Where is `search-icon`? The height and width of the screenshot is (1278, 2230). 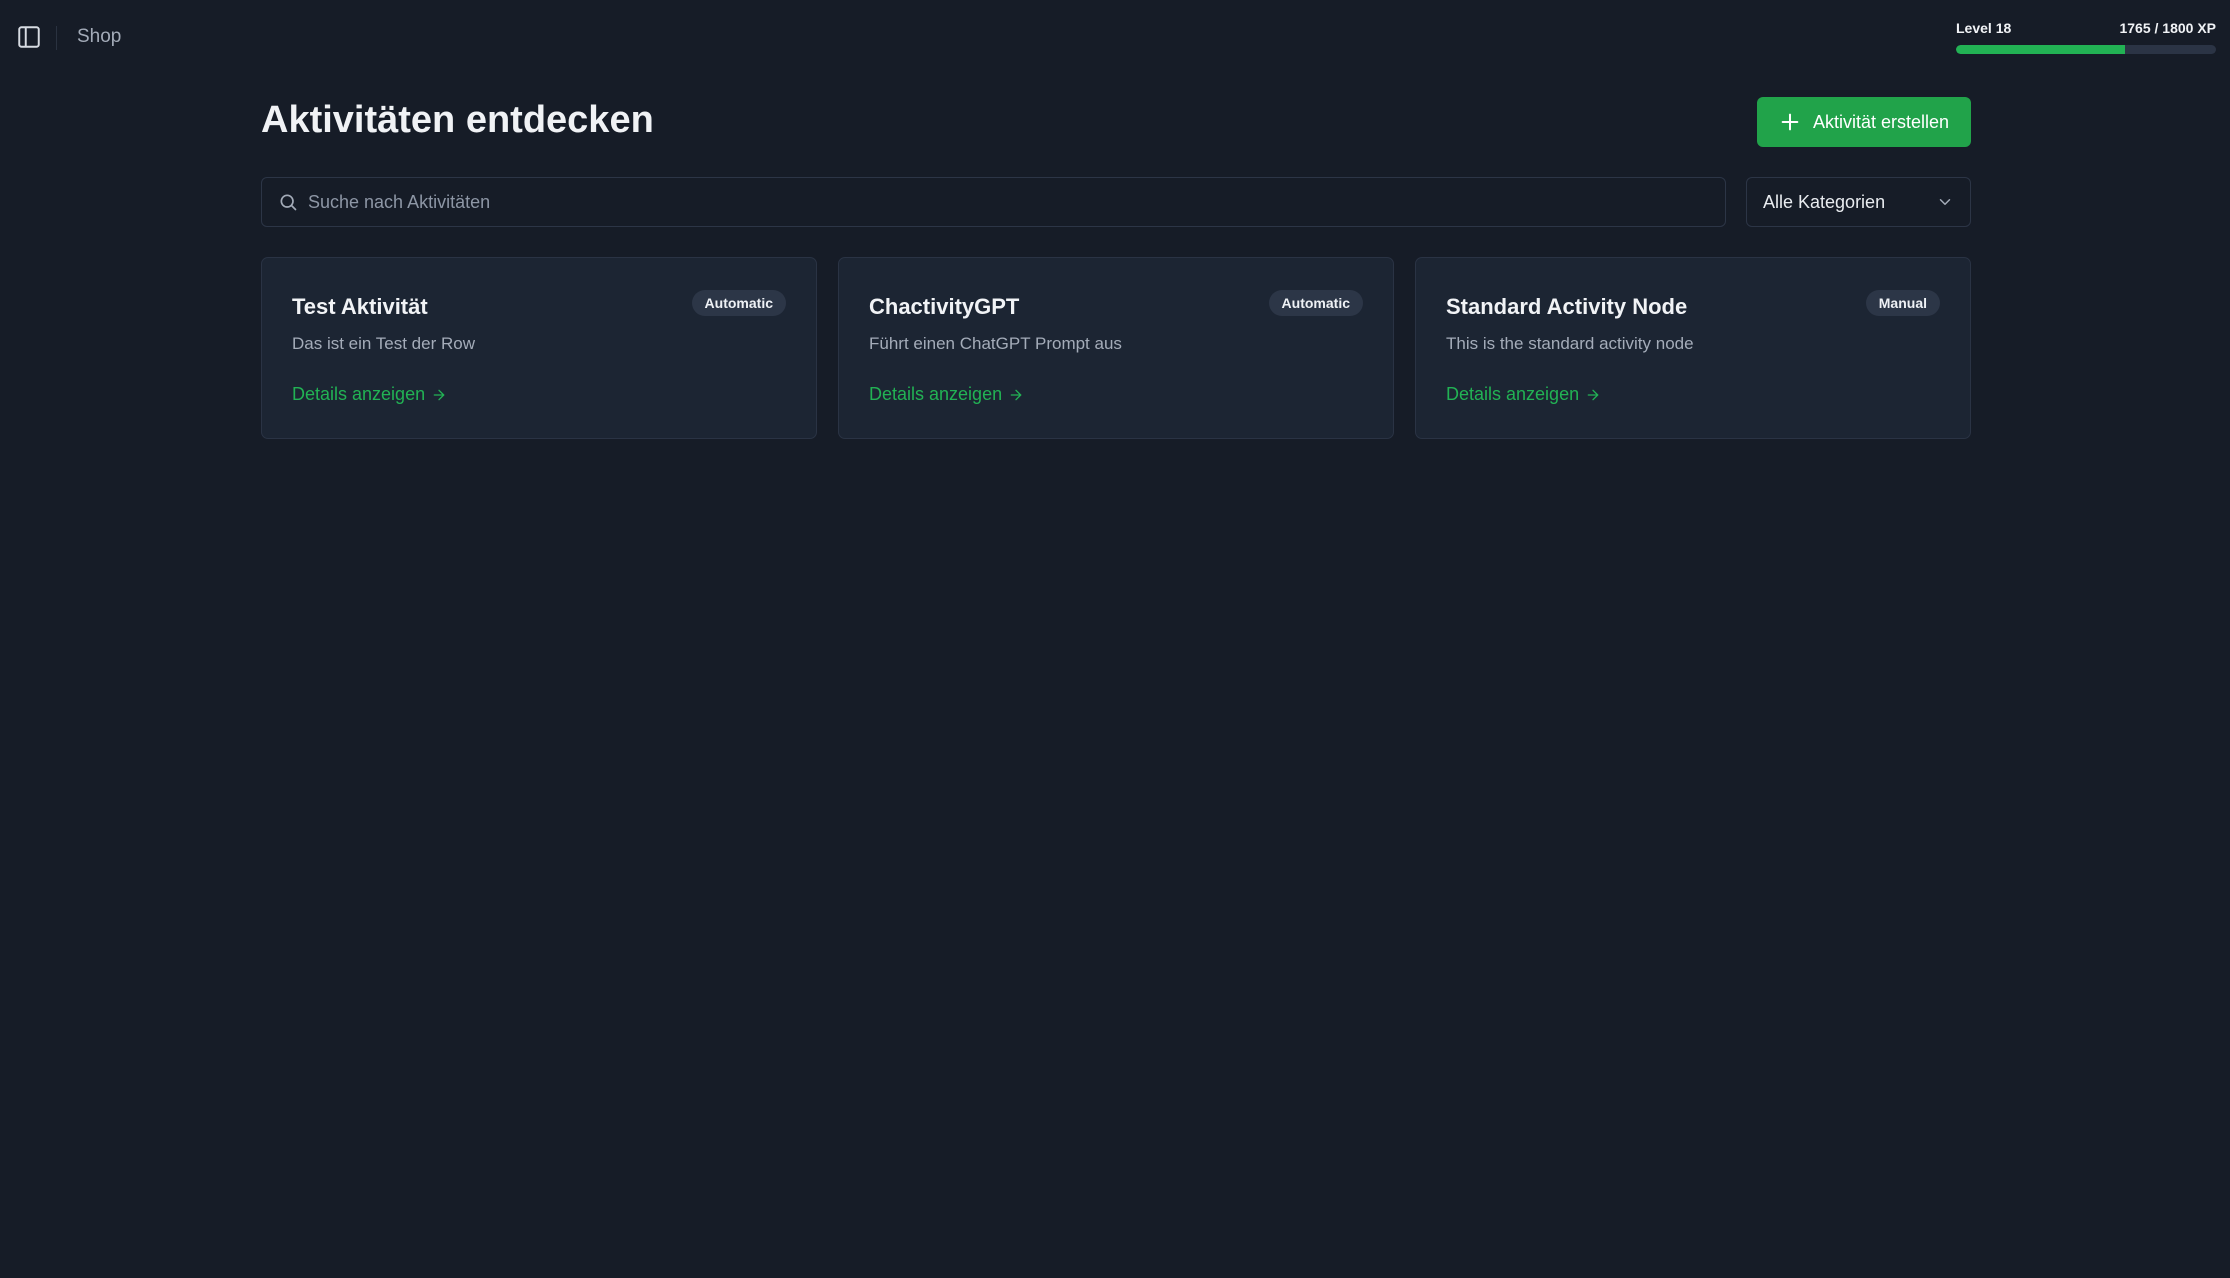
search-icon is located at coordinates (288, 202).